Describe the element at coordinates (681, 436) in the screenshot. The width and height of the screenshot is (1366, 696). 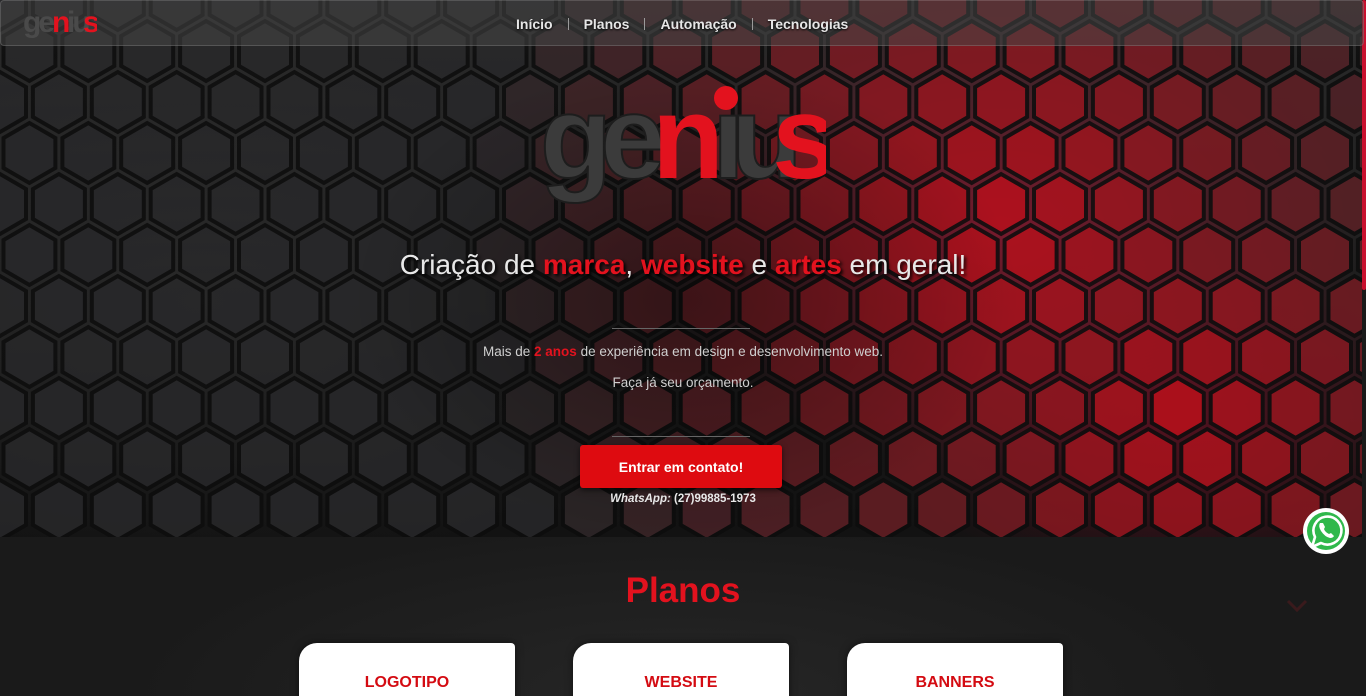
I see `hero-divider-bottom` at that location.